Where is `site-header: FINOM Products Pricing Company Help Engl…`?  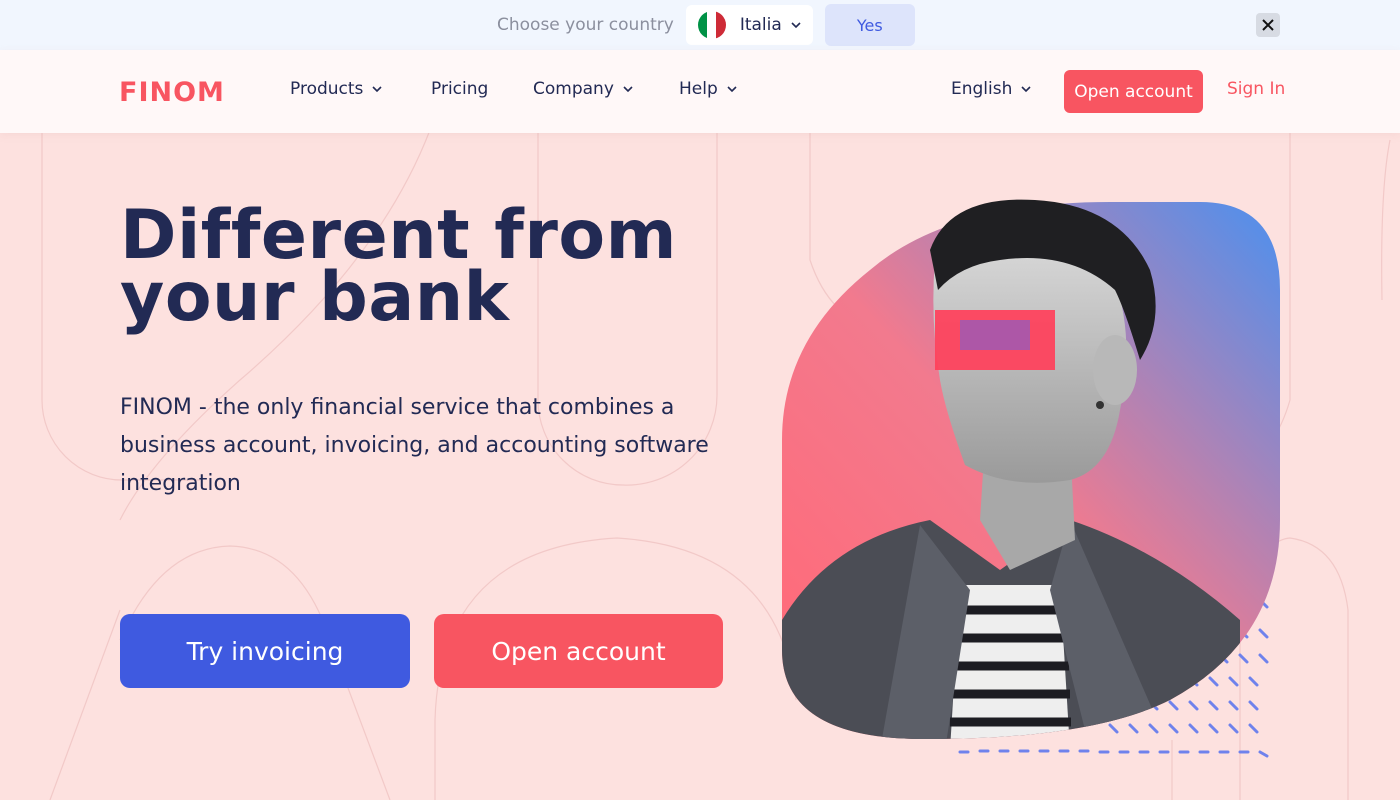 site-header: FINOM Products Pricing Company Help Engl… is located at coordinates (700, 91).